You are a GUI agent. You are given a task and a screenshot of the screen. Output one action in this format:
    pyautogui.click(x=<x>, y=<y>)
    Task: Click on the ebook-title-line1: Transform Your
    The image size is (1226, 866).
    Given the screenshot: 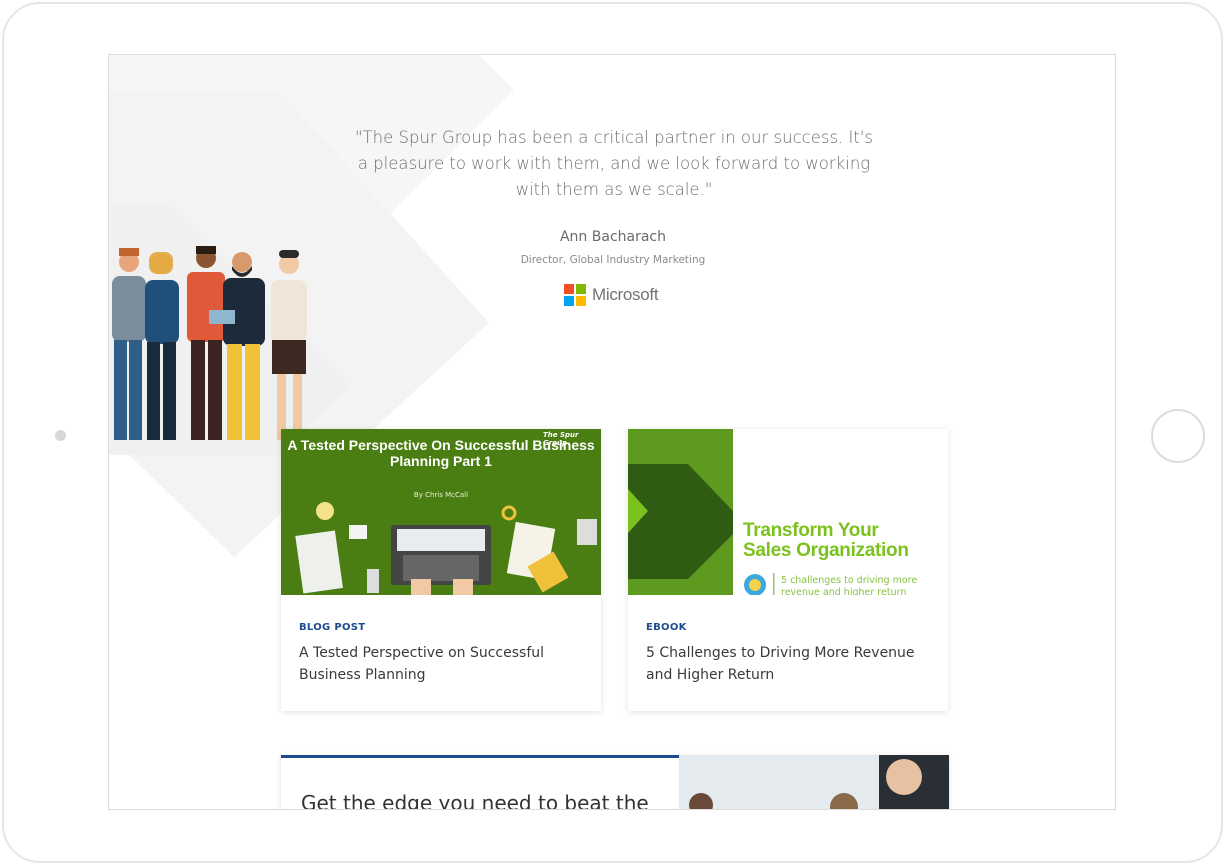 What is the action you would take?
    pyautogui.click(x=811, y=530)
    